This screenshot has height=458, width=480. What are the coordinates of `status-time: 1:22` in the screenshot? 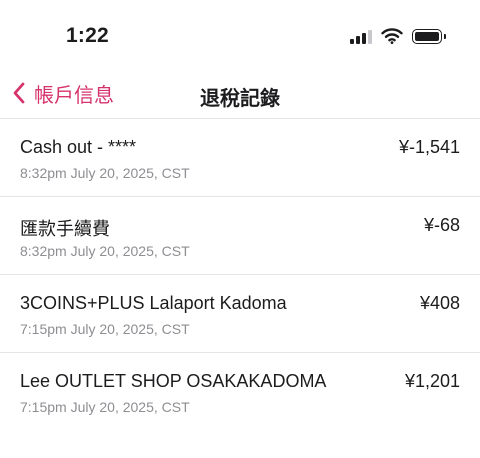 It's located at (87, 35).